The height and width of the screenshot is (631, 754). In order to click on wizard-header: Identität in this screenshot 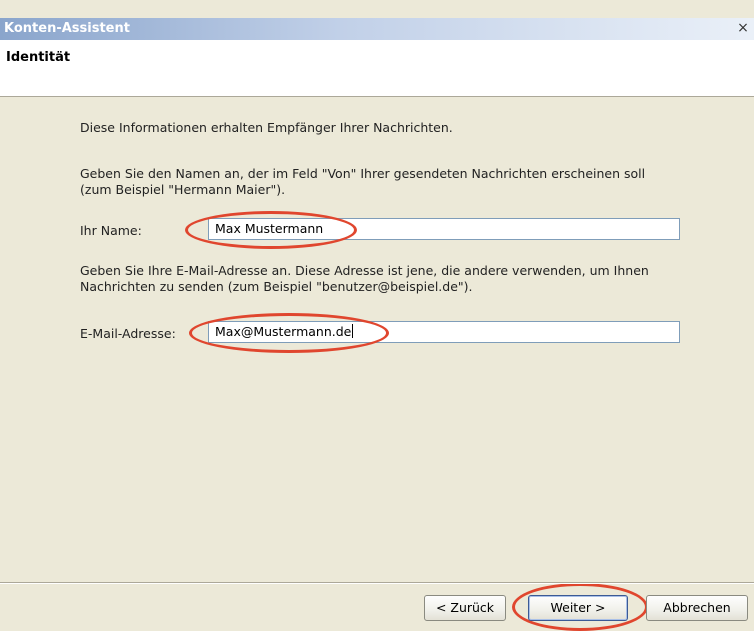, I will do `click(377, 68)`.